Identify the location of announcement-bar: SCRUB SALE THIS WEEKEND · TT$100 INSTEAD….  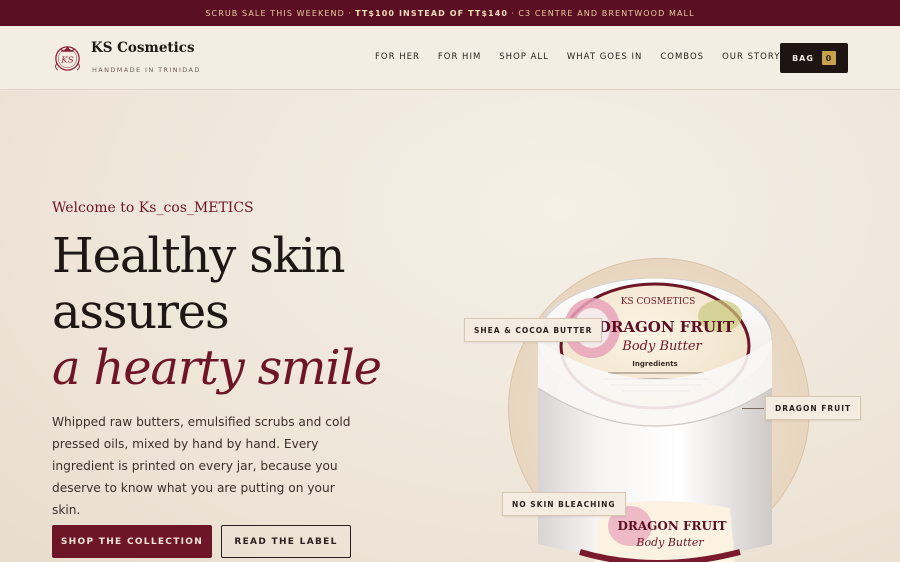
(450, 13).